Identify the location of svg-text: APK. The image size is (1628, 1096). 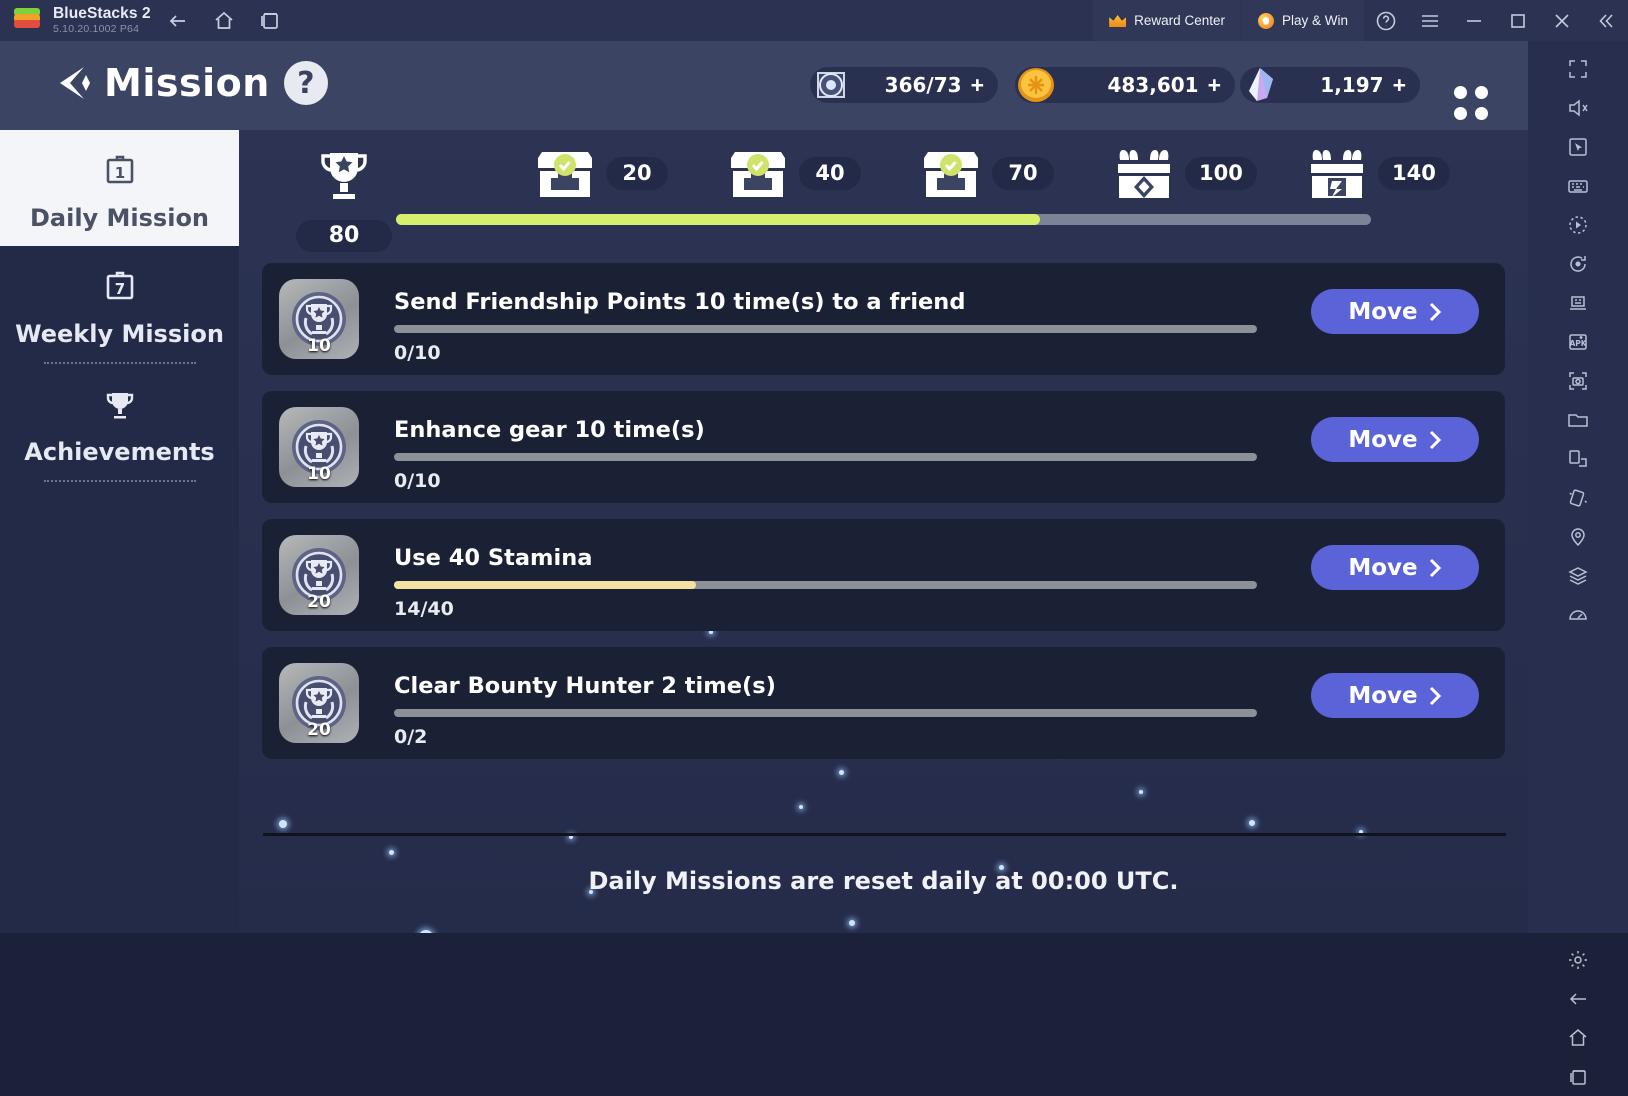
(1578, 343).